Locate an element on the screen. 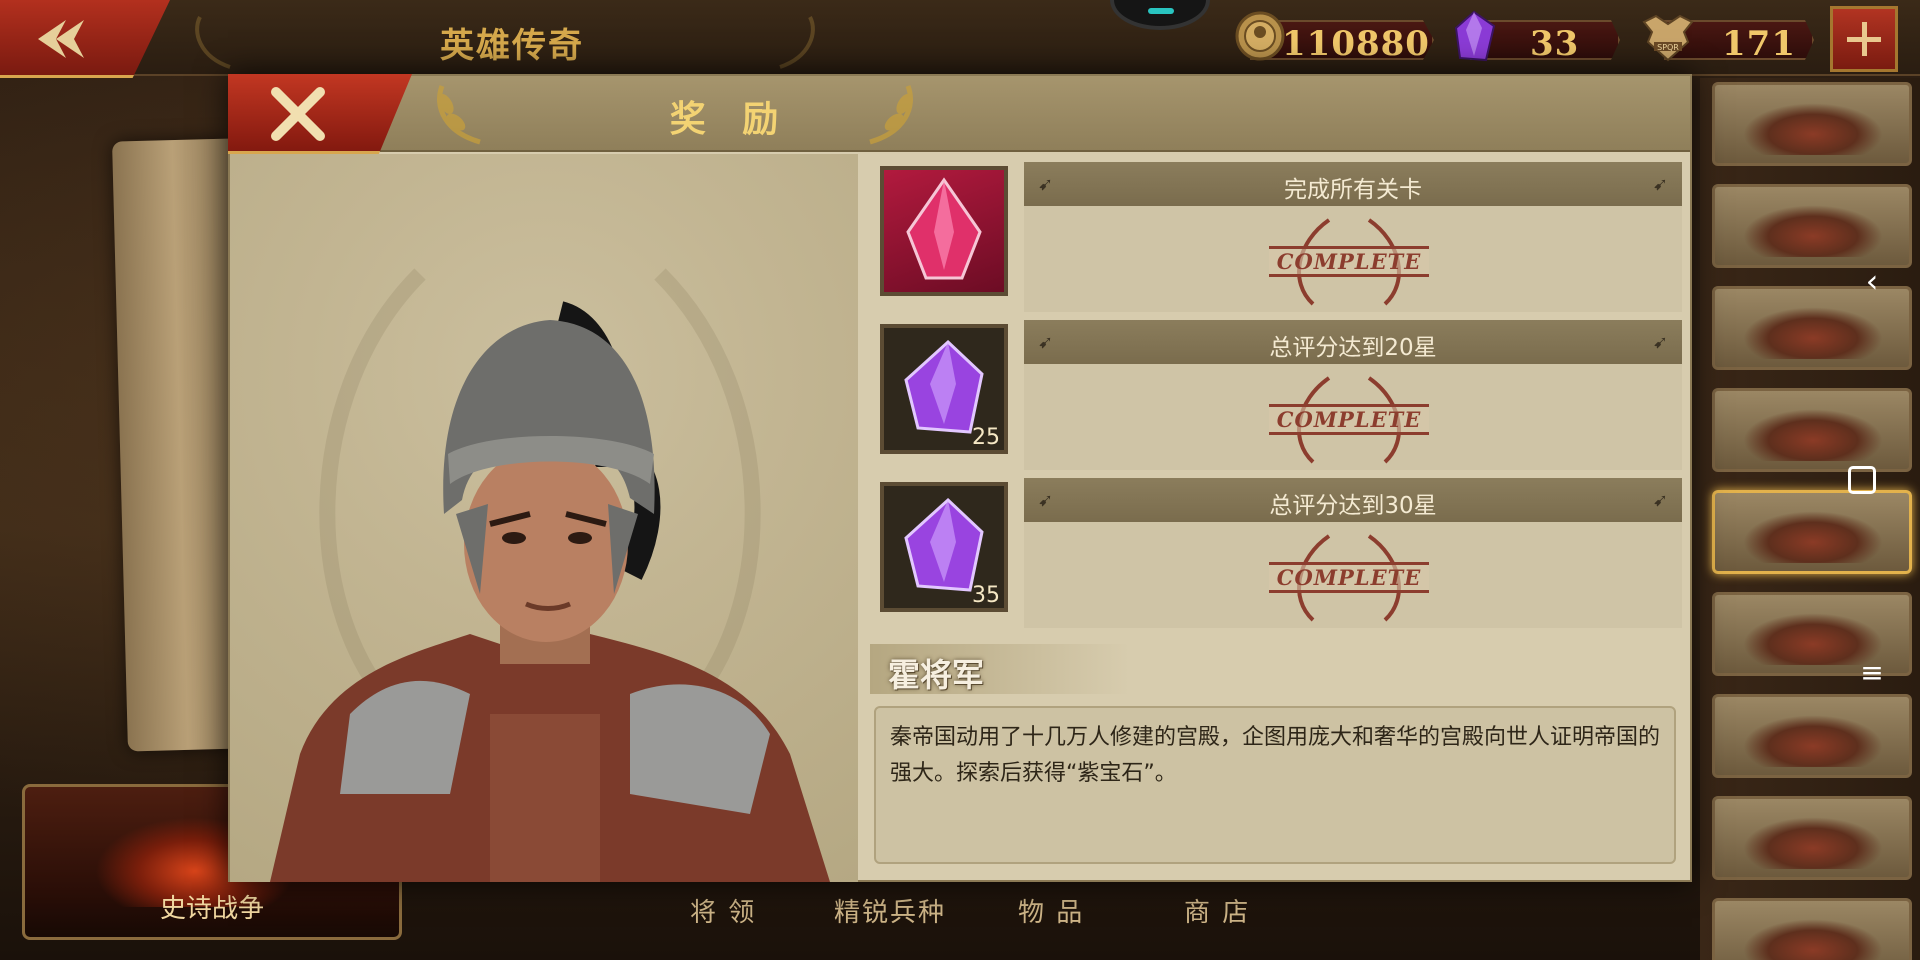 The image size is (1920, 960). system-back-icon: ‹ is located at coordinates (1872, 282).